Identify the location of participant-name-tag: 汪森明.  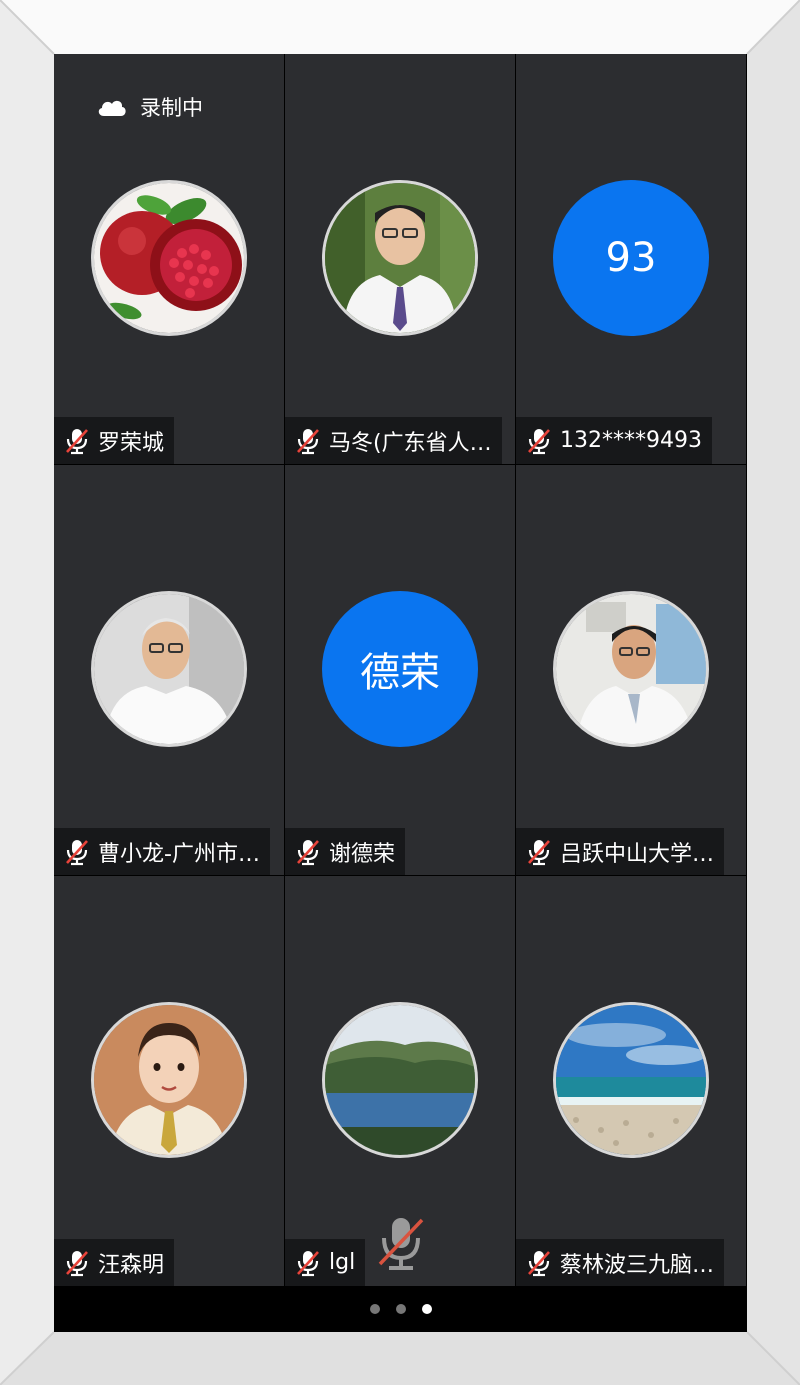
(114, 1262).